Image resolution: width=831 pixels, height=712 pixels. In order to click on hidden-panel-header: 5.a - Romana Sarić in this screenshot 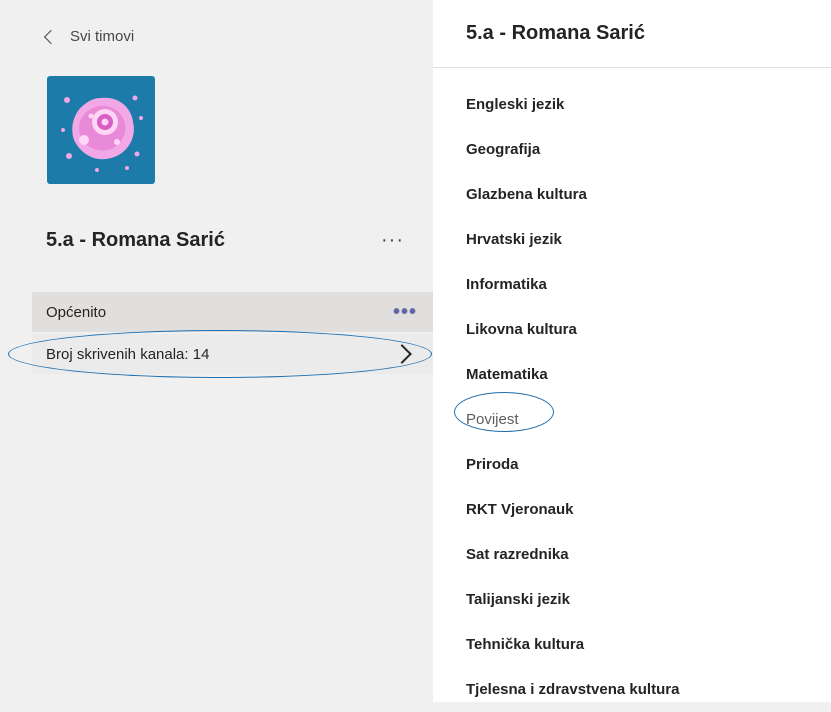, I will do `click(632, 34)`.